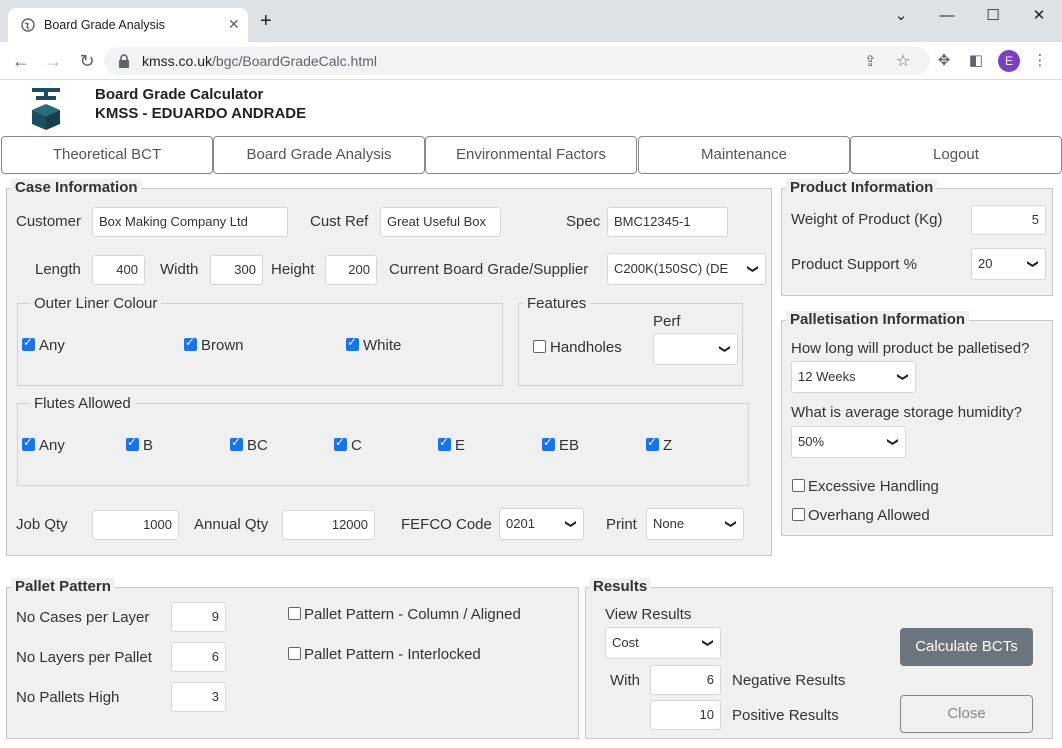 The height and width of the screenshot is (748, 1062). I want to click on overhang-label: Overhang Allowed, so click(869, 515).